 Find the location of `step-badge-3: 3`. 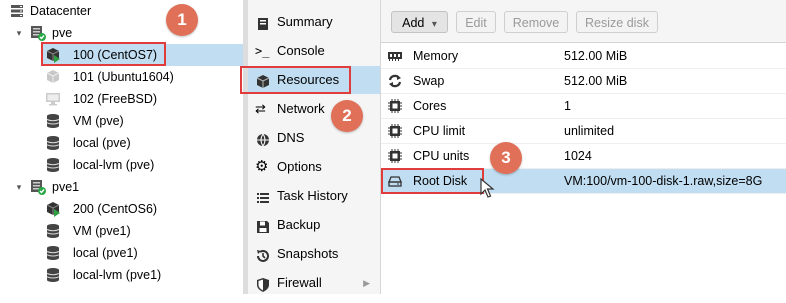

step-badge-3: 3 is located at coordinates (506, 158).